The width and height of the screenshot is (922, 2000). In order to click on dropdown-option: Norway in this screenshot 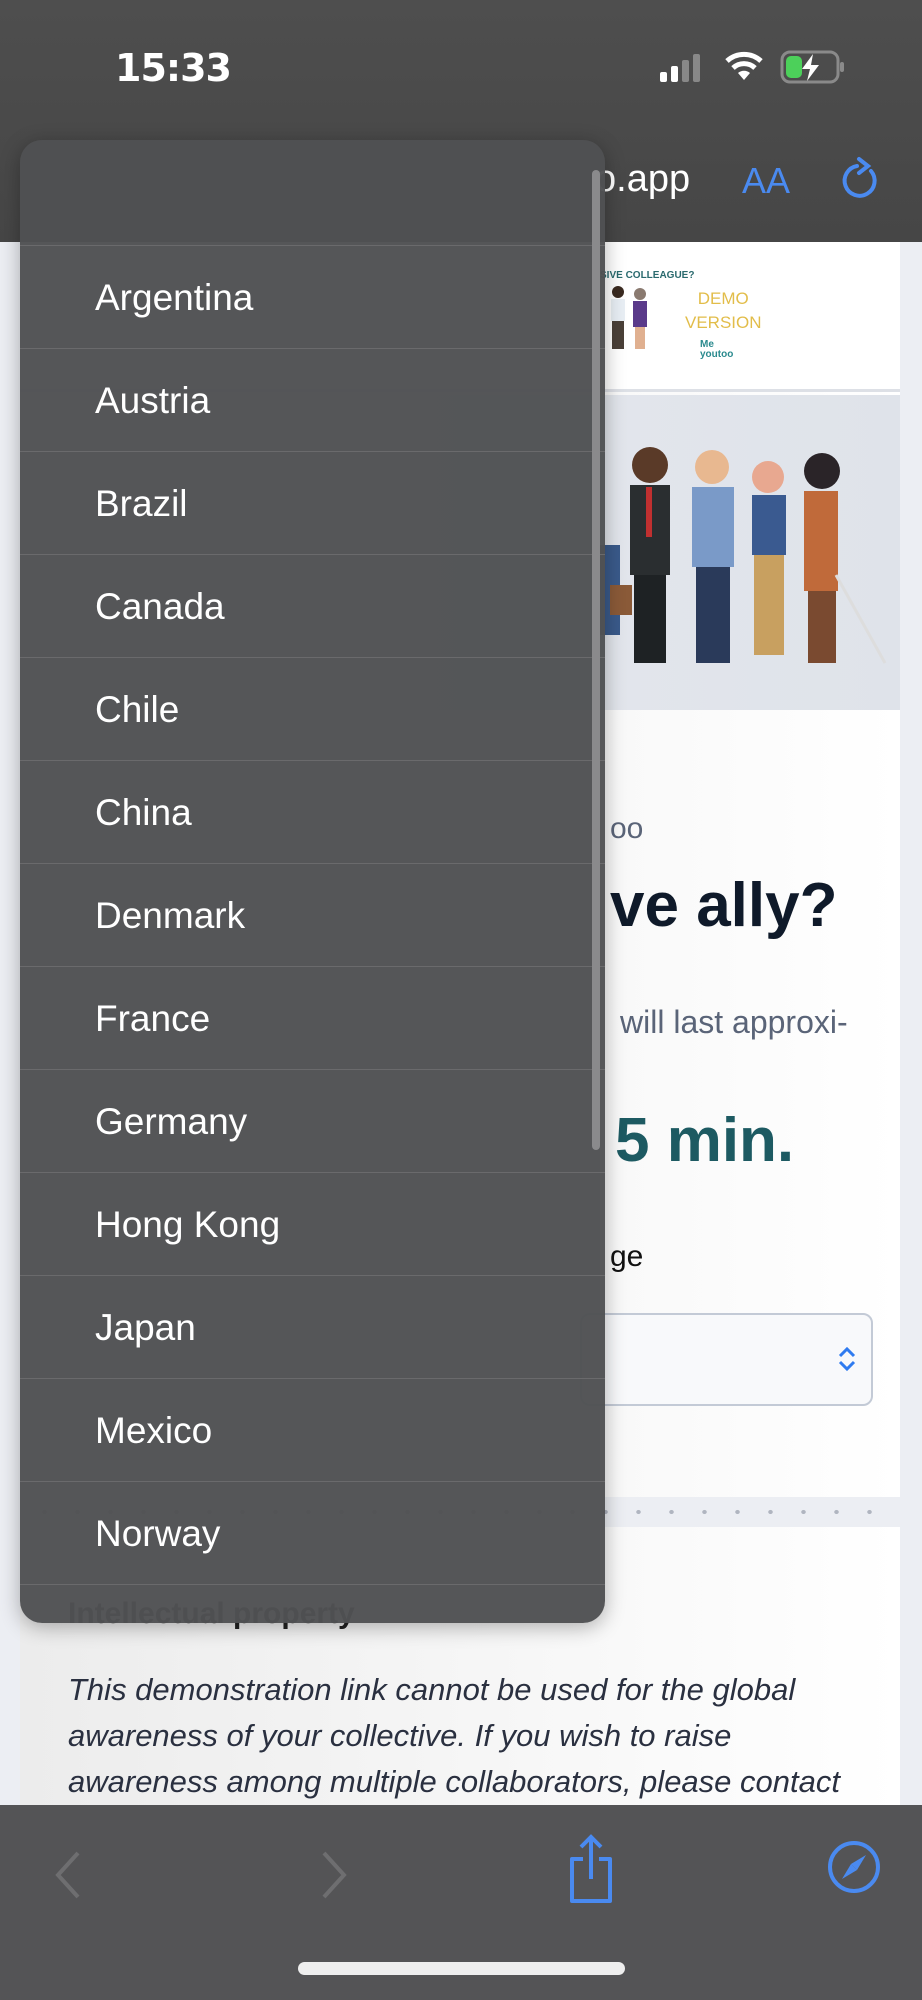, I will do `click(312, 1532)`.